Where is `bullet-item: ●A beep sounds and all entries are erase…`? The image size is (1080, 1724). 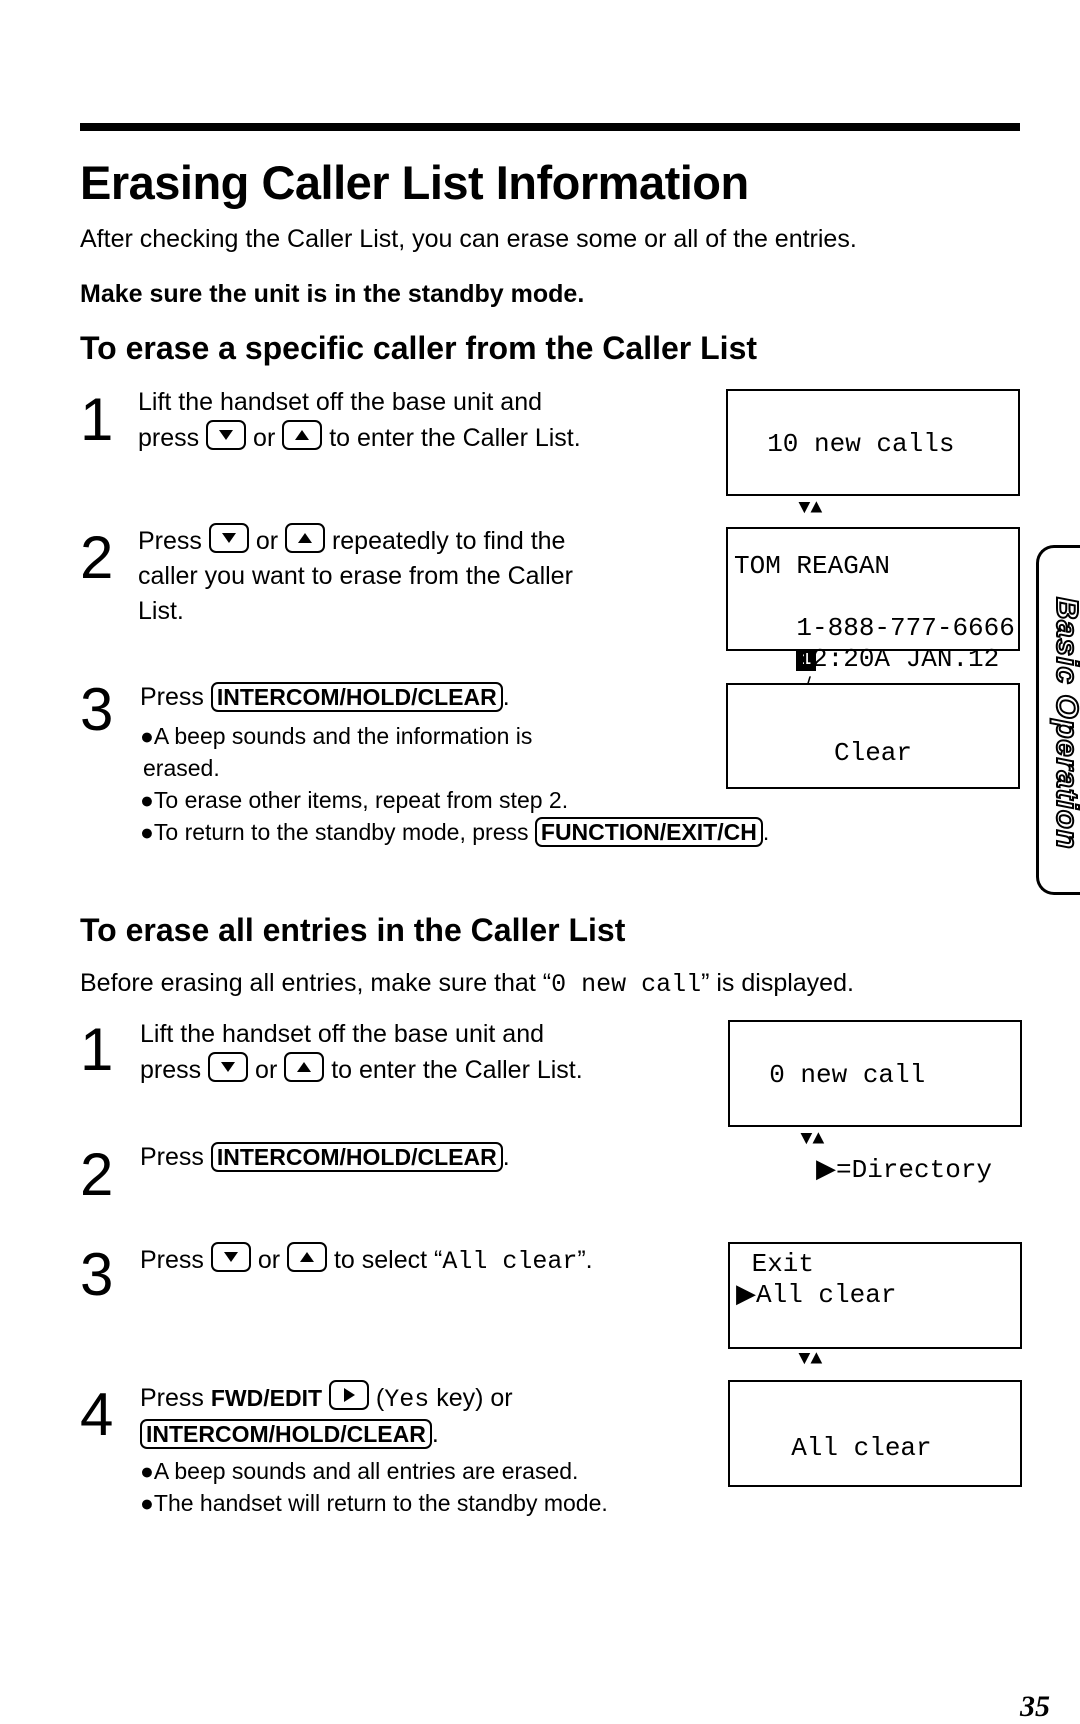
bullet-item: ●A beep sounds and all entries are erase… is located at coordinates (359, 1471).